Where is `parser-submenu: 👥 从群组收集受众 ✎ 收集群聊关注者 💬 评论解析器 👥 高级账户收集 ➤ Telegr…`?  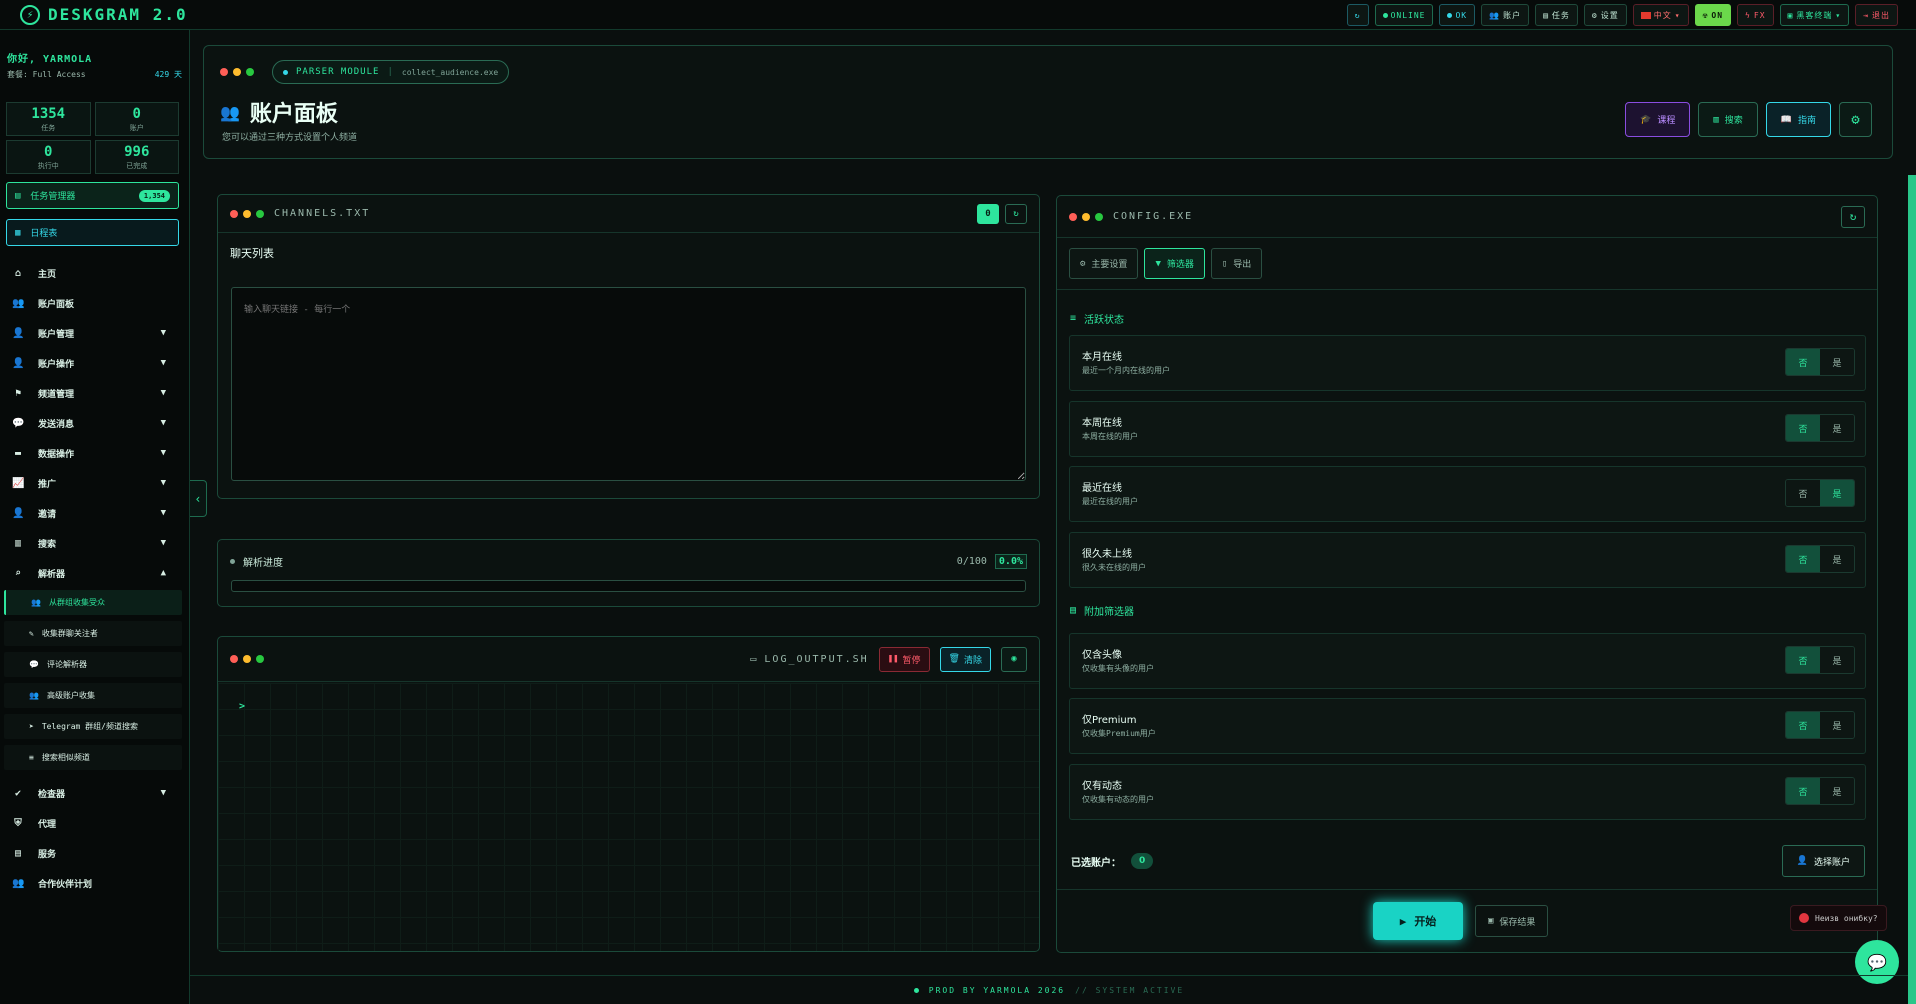
parser-submenu: 👥 从群组收集受众 ✎ 收集群聊关注者 💬 评论解析器 👥 高级账户收集 ➤ Telegr… is located at coordinates (95, 683).